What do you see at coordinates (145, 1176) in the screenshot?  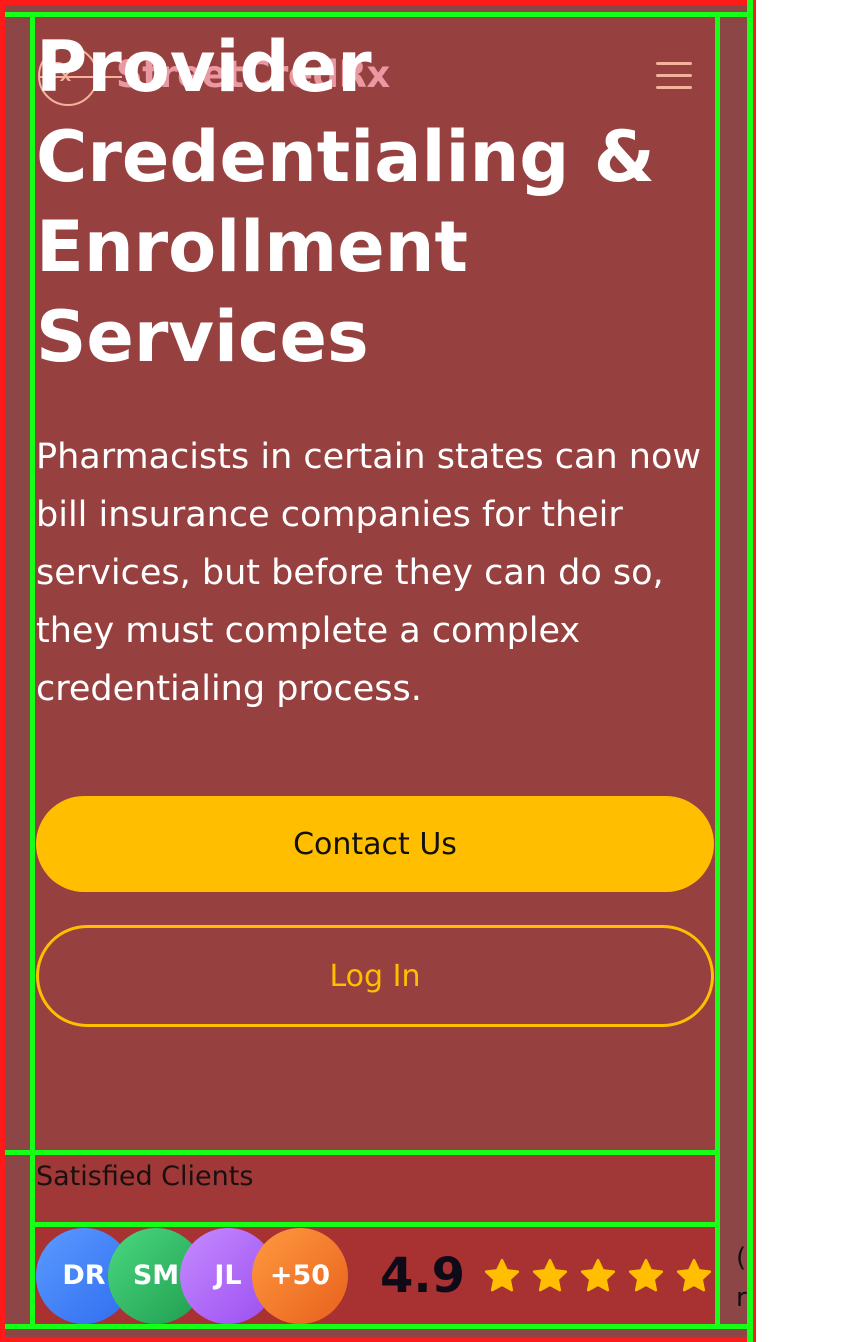 I see `satisfied-clients-label: Satisfied Clients` at bounding box center [145, 1176].